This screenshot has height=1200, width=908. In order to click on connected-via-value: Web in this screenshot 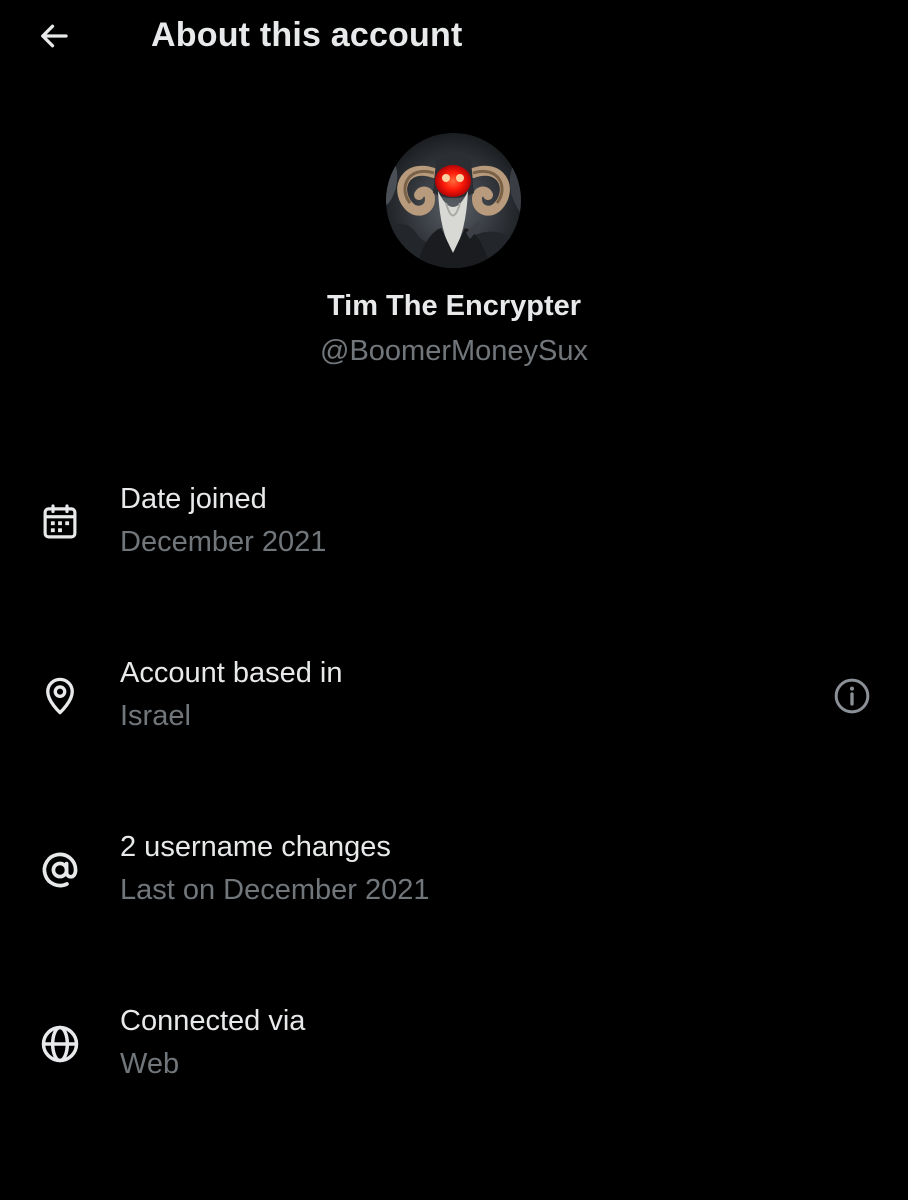, I will do `click(150, 1064)`.